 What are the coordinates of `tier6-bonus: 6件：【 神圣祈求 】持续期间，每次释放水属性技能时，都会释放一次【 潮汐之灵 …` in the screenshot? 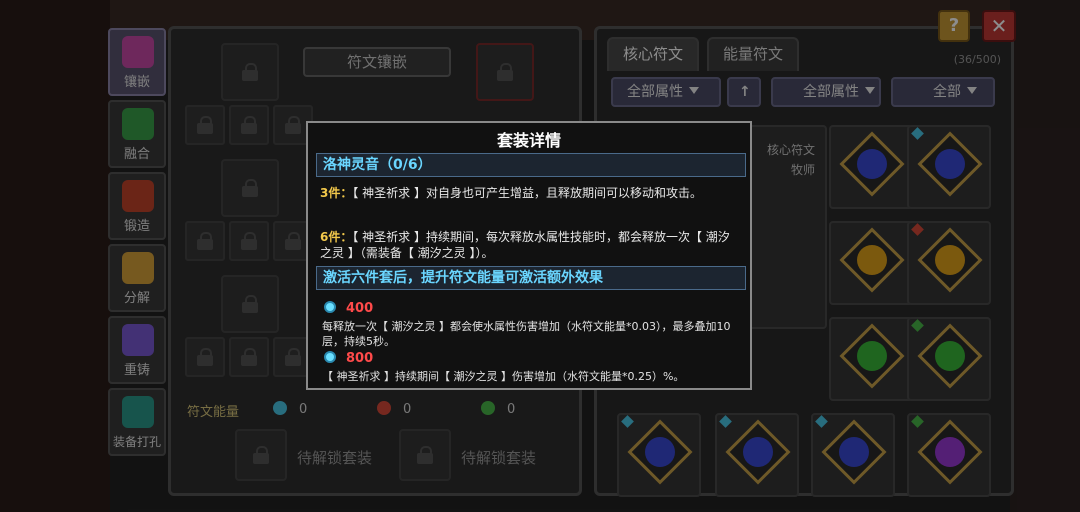 It's located at (530, 245).